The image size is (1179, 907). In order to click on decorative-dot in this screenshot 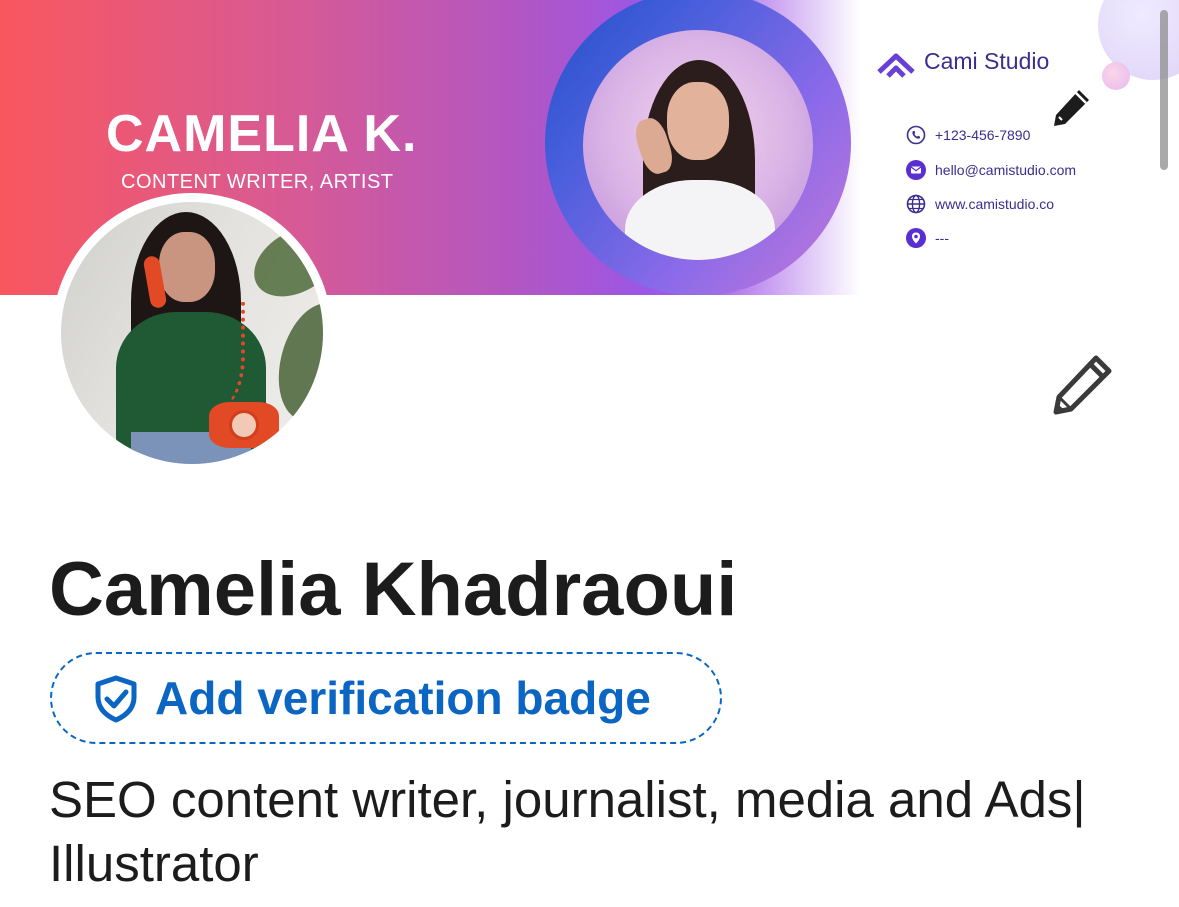, I will do `click(1116, 76)`.